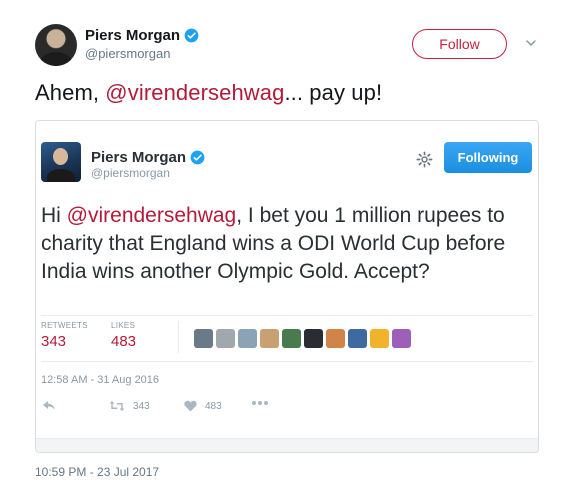  I want to click on heart-icon, so click(190, 406).